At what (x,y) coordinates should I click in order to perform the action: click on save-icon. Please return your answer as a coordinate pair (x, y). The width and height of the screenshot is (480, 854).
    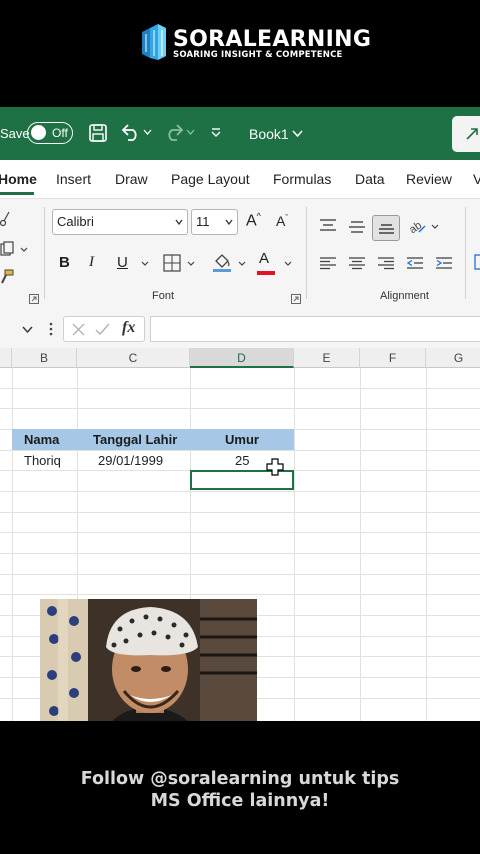
    Looking at the image, I should click on (98, 133).